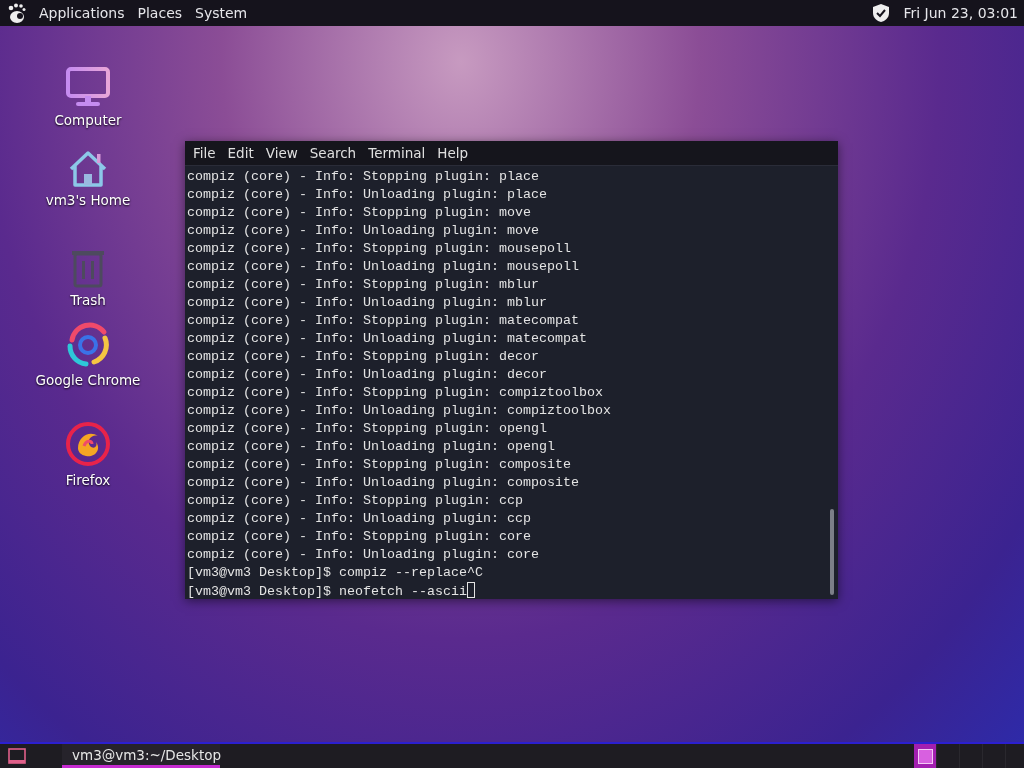 The height and width of the screenshot is (768, 1024). I want to click on menu-item: File, so click(204, 153).